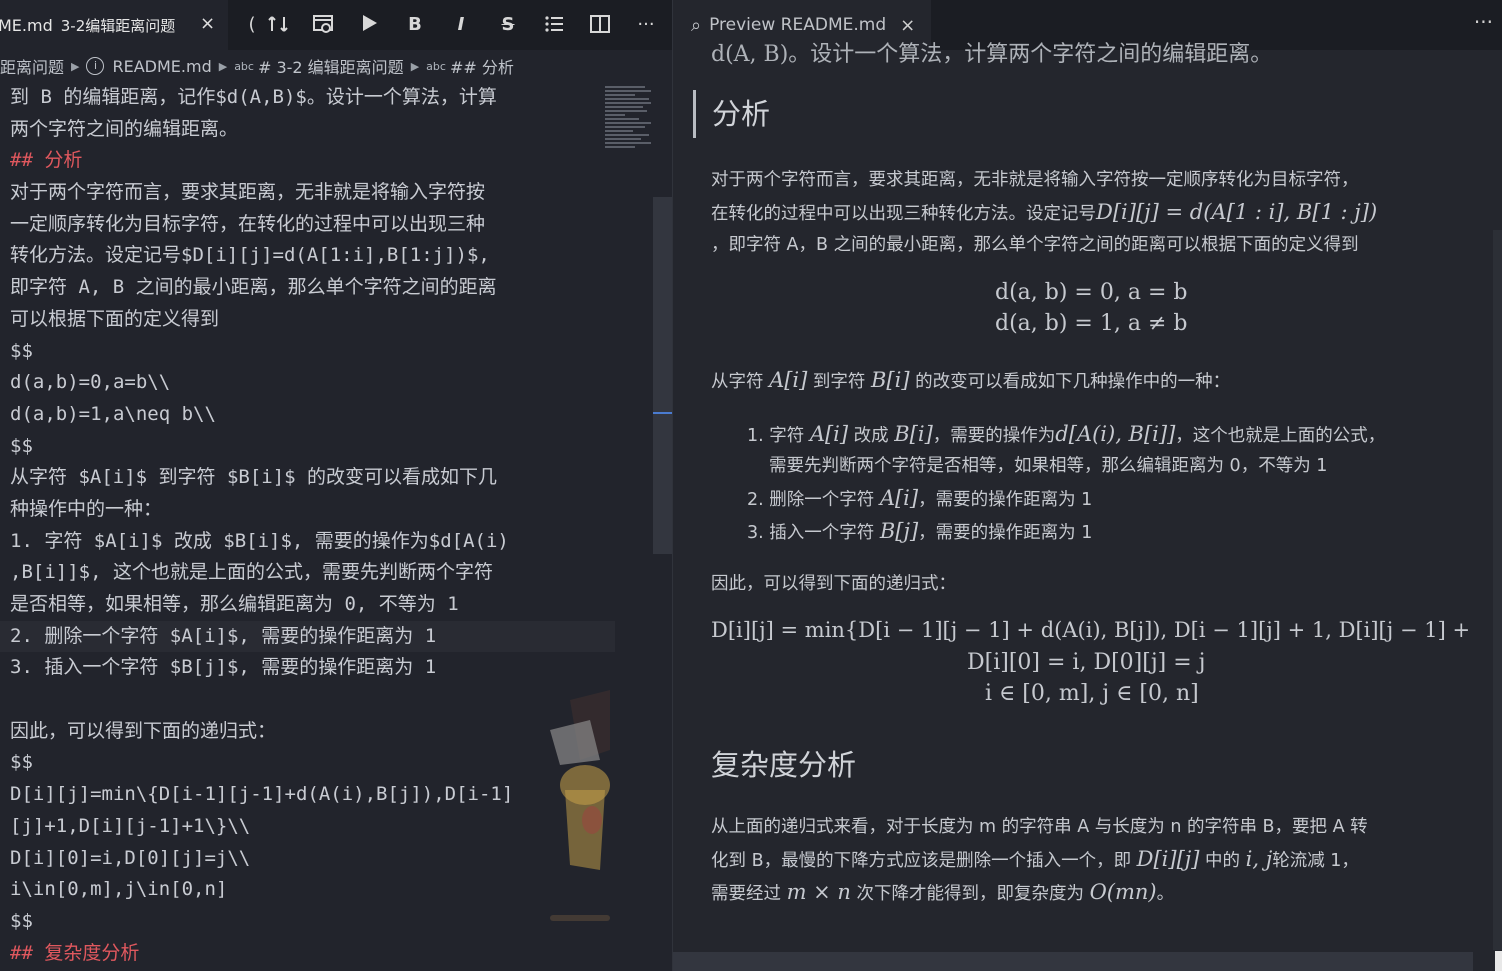 The width and height of the screenshot is (1502, 971). What do you see at coordinates (554, 25) in the screenshot?
I see `list-icon` at bounding box center [554, 25].